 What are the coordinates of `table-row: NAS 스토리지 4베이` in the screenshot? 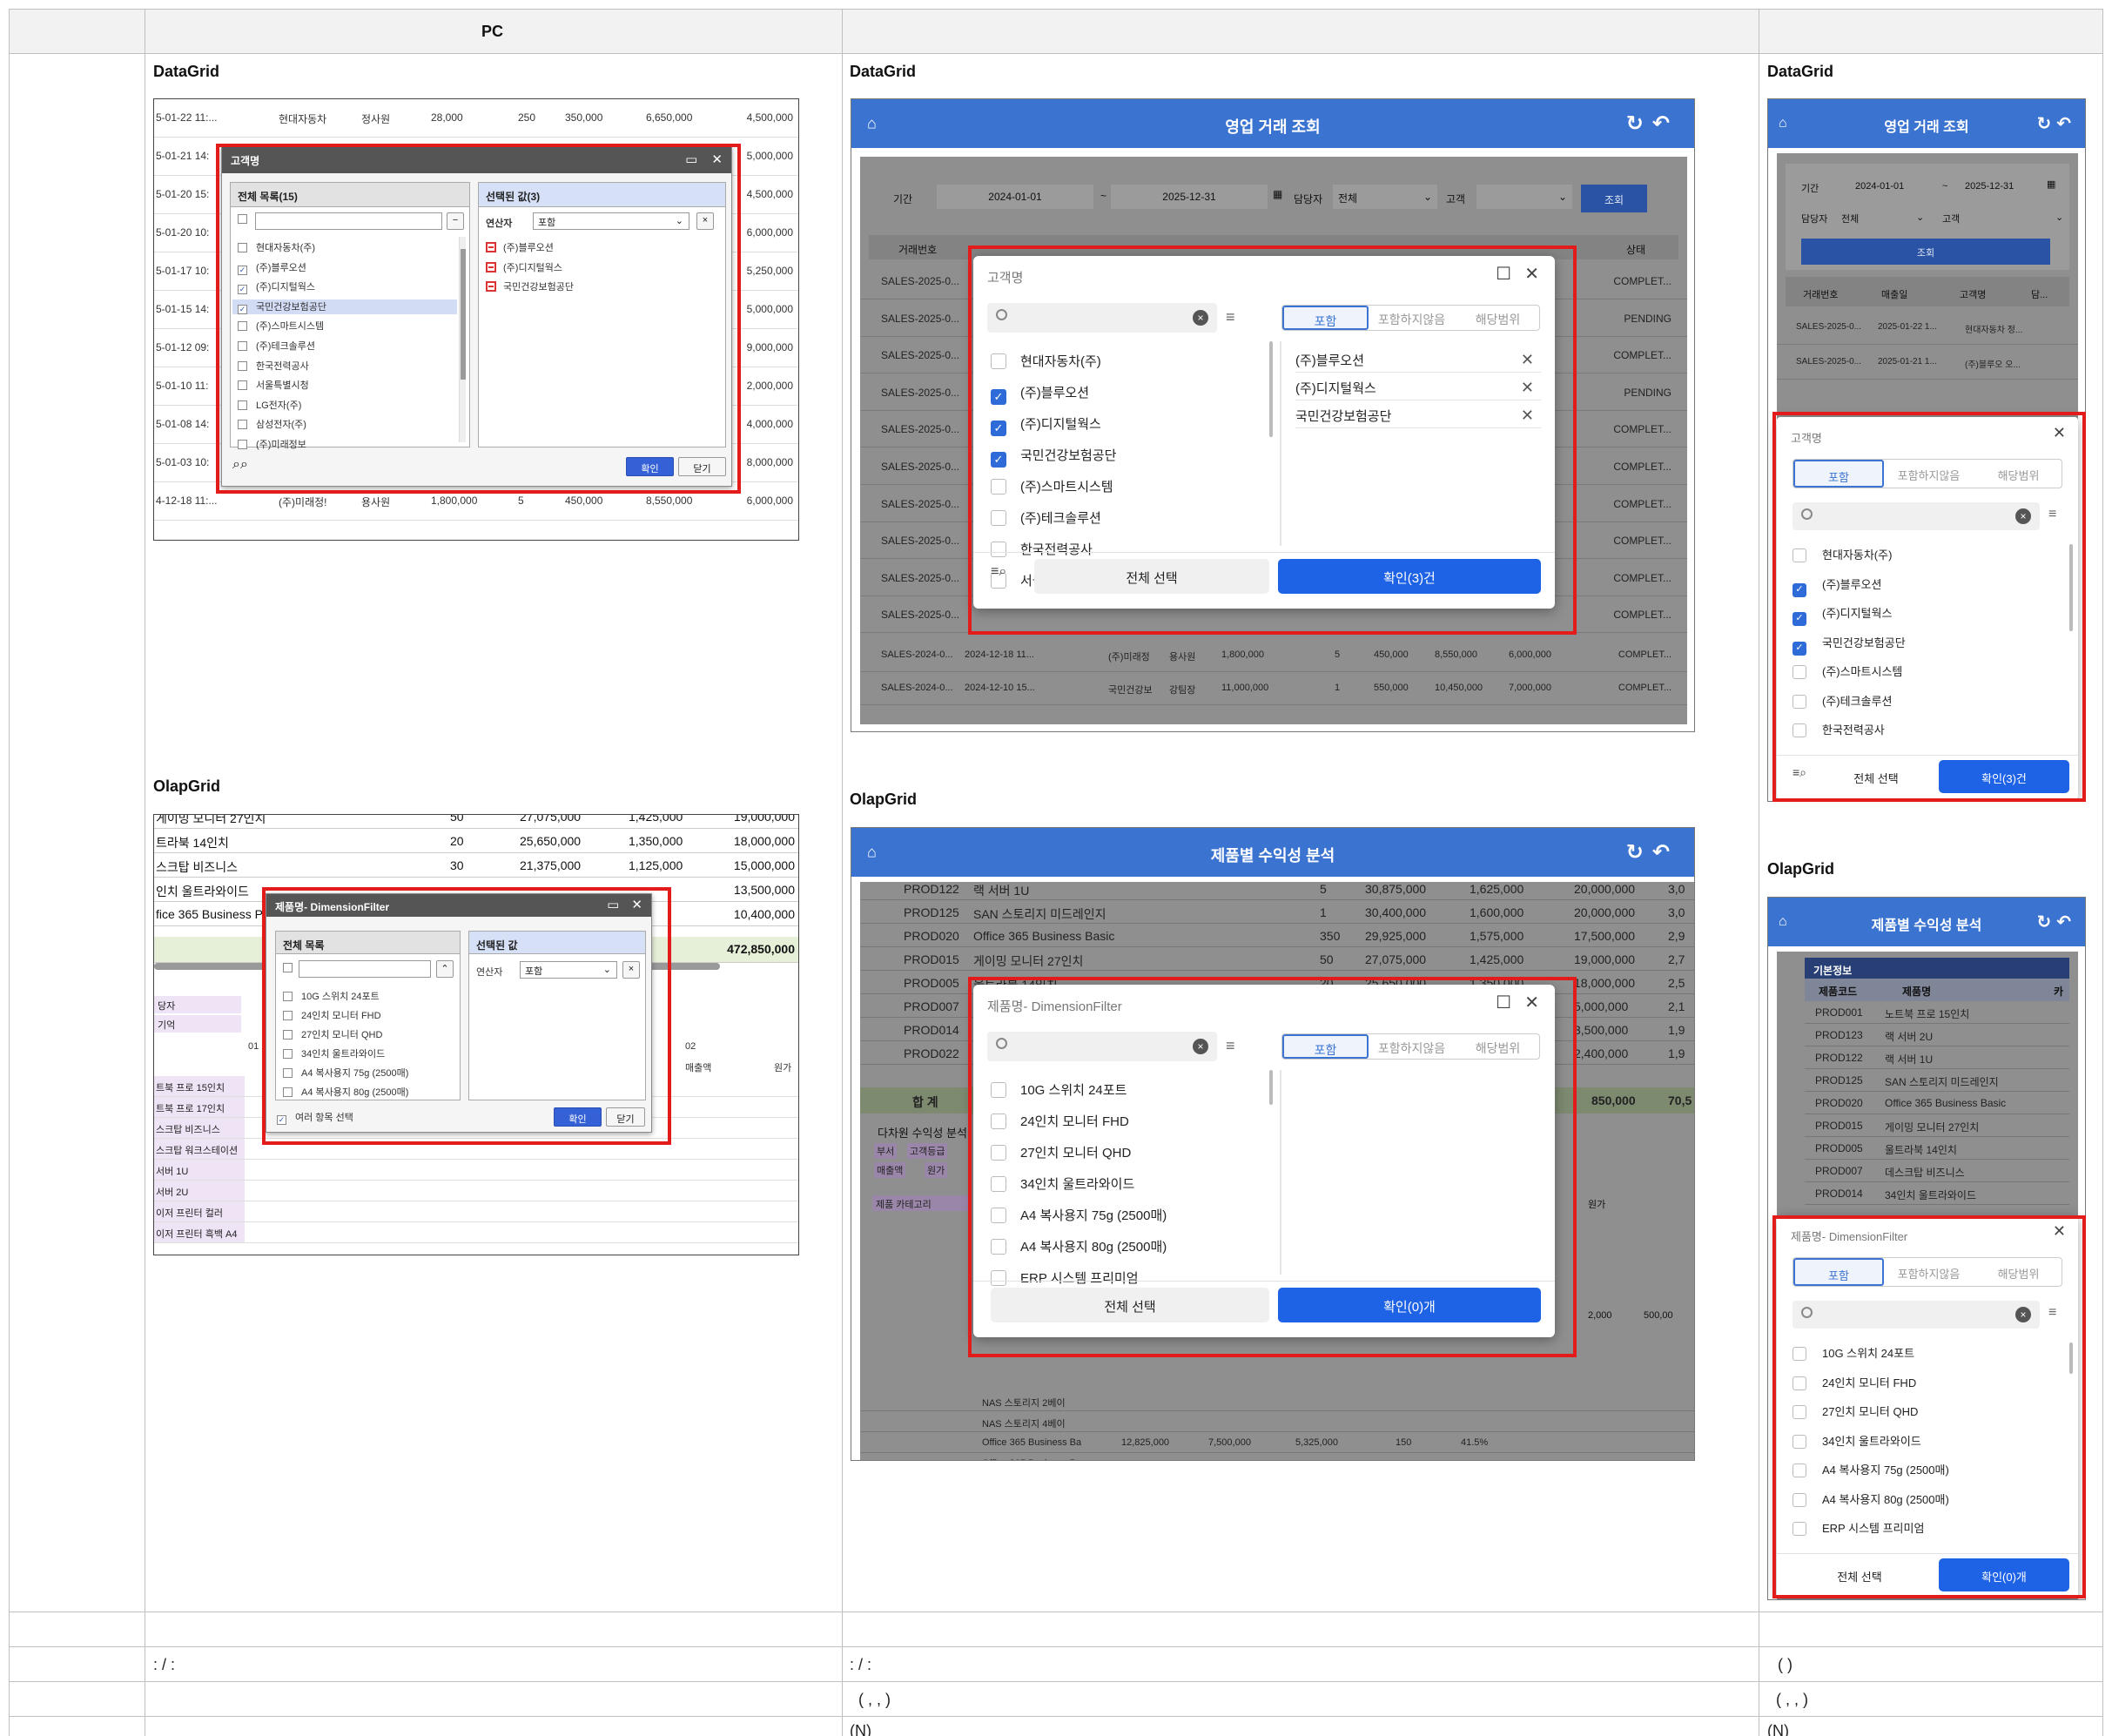 It's located at (1277, 1421).